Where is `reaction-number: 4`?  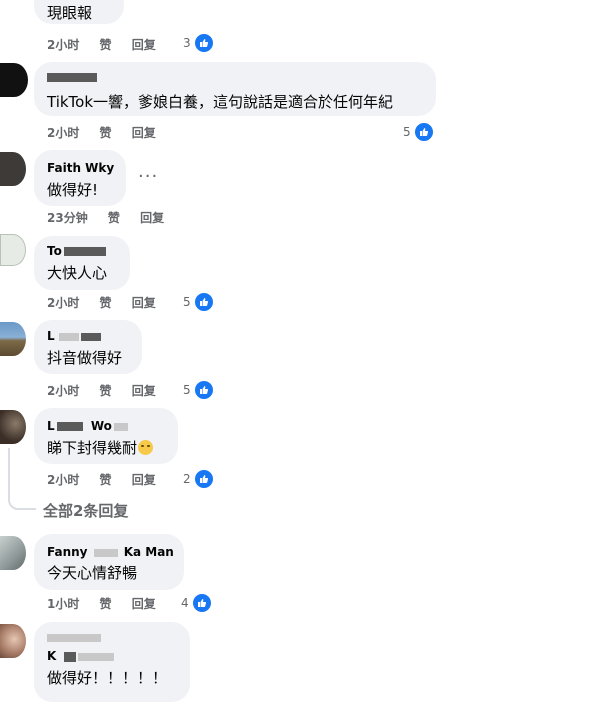 reaction-number: 4 is located at coordinates (185, 603).